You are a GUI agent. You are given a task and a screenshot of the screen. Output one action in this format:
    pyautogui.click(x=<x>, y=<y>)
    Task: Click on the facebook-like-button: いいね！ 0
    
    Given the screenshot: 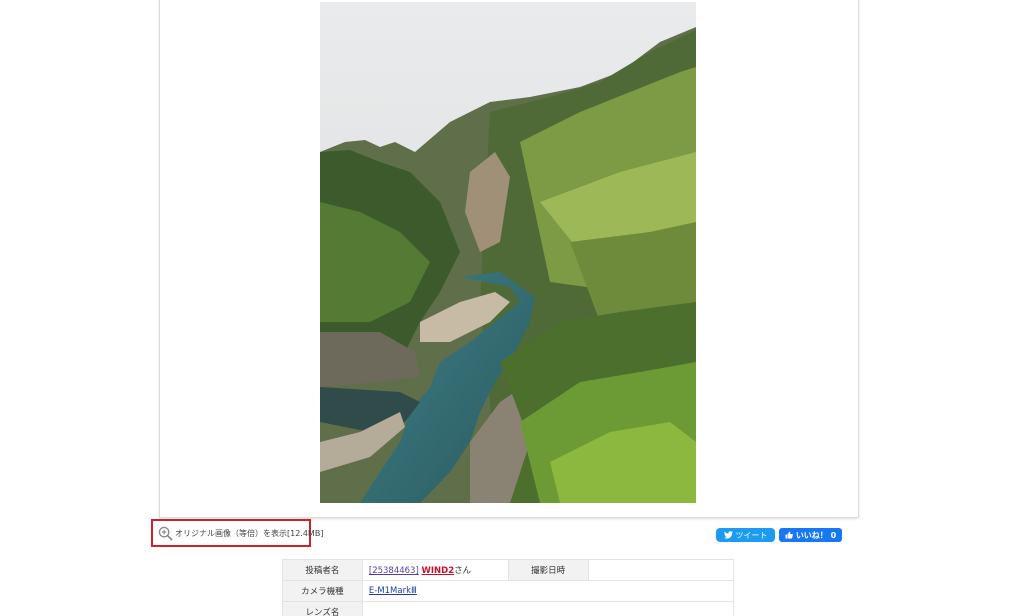 What is the action you would take?
    pyautogui.click(x=810, y=535)
    